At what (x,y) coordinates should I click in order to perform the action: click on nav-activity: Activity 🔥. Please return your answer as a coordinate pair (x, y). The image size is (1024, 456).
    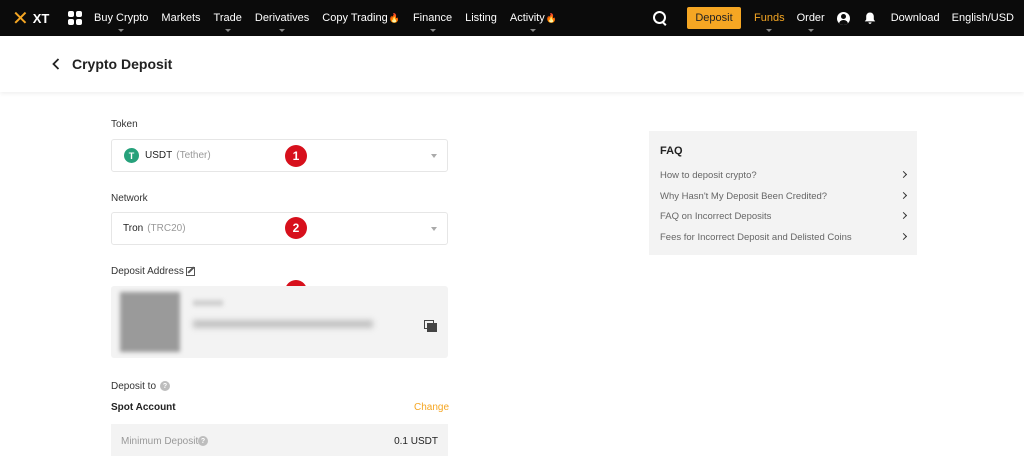
    Looking at the image, I should click on (533, 18).